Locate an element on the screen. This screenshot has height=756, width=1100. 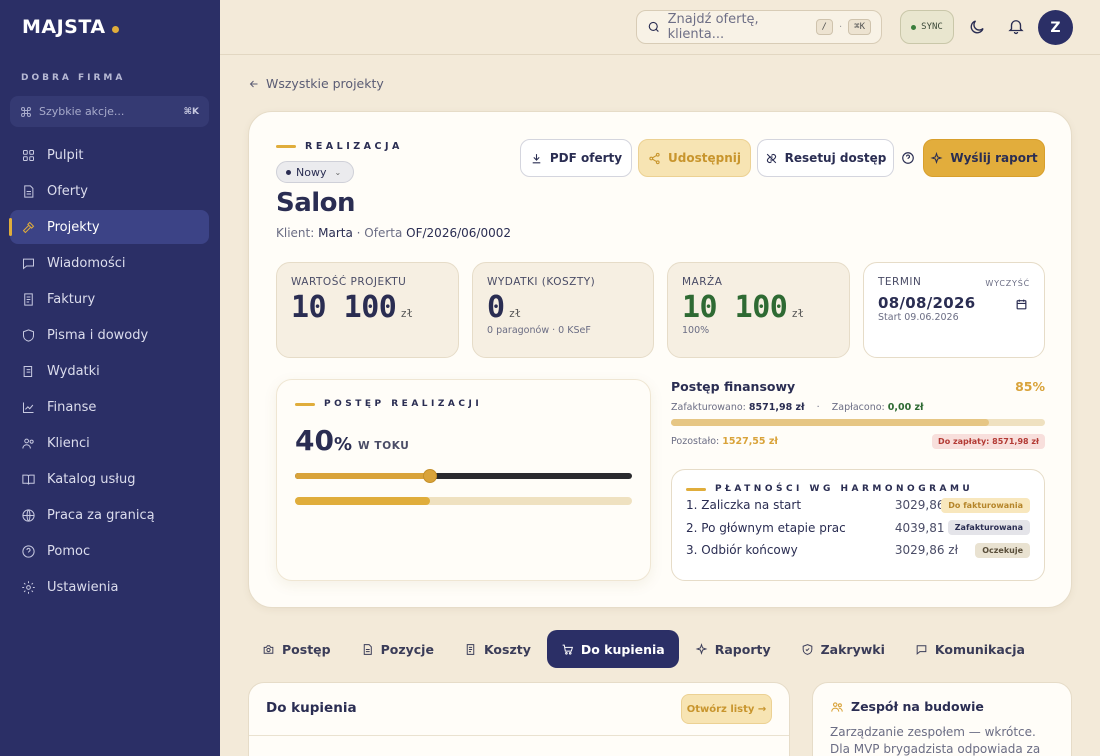
shopping-panel: Do kupienia Otwórz listy → is located at coordinates (519, 719).